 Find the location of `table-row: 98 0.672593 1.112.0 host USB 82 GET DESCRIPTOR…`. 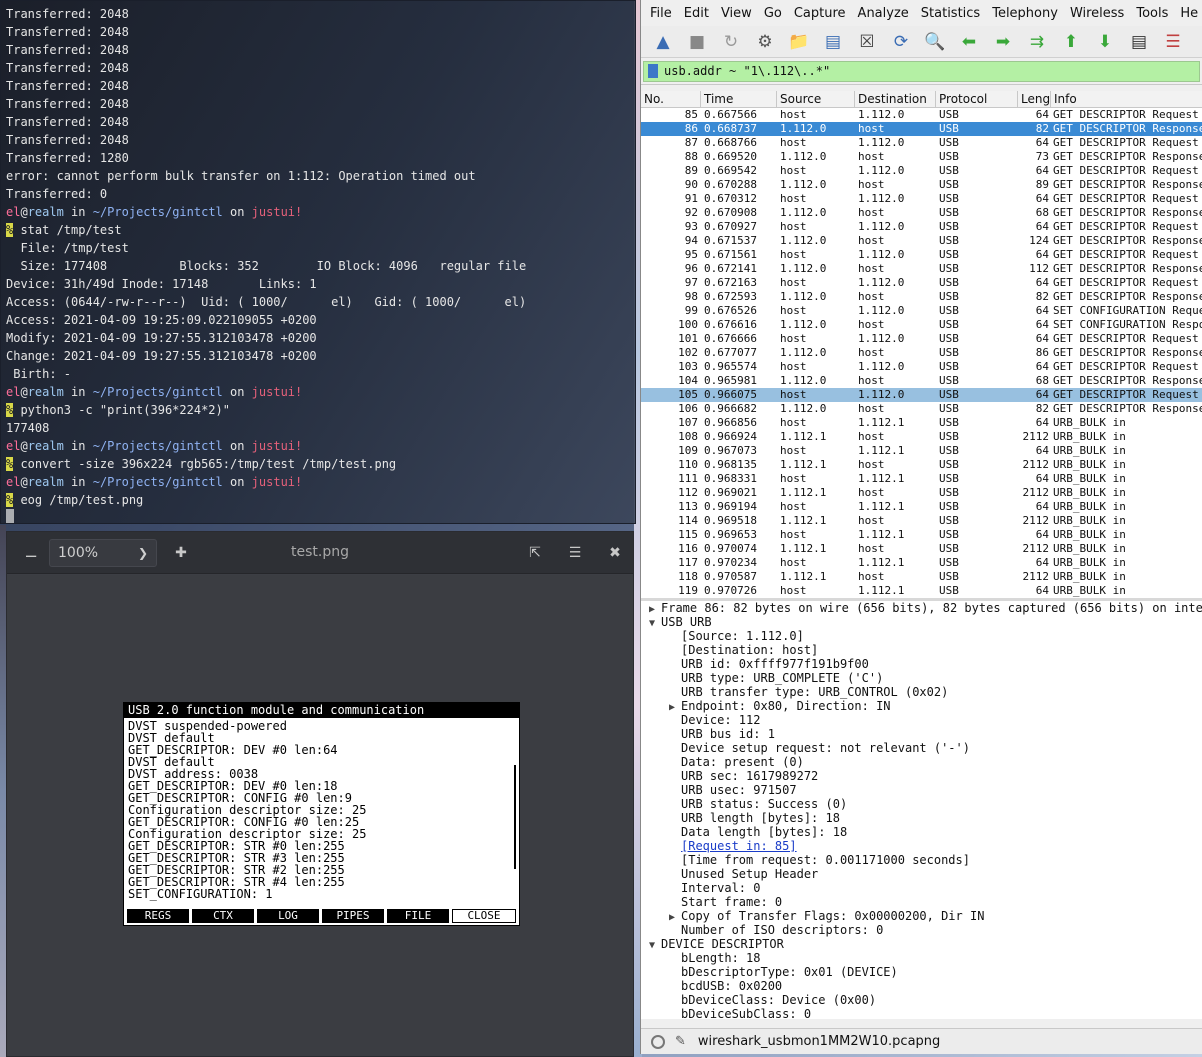

table-row: 98 0.672593 1.112.0 host USB 82 GET DESCRIPTOR… is located at coordinates (921, 297).